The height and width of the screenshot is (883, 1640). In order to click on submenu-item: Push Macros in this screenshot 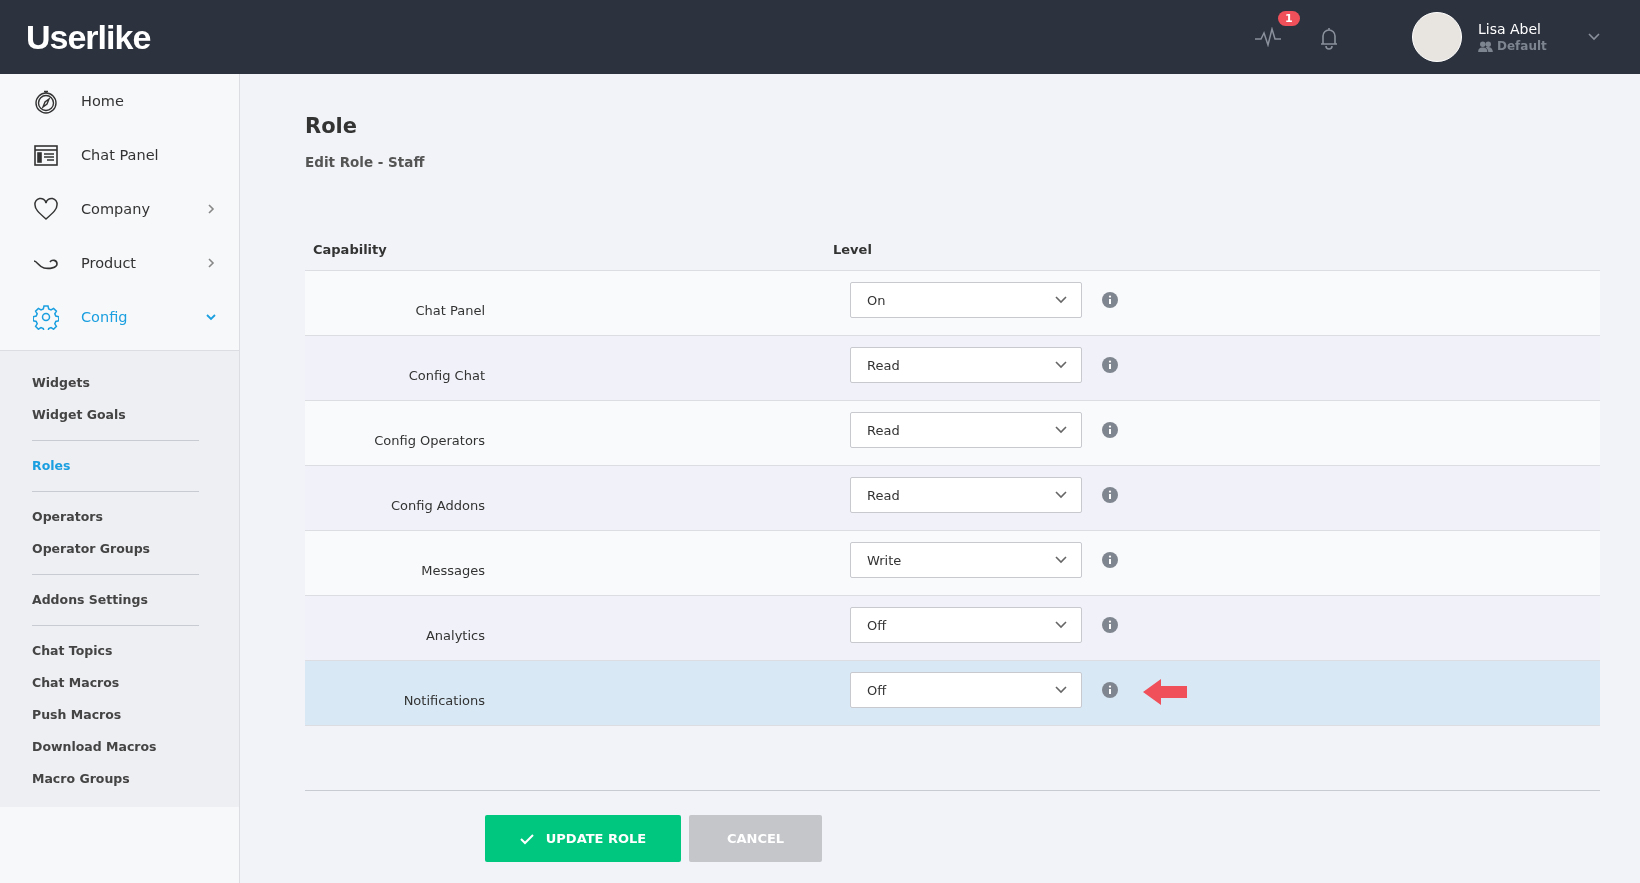, I will do `click(135, 715)`.